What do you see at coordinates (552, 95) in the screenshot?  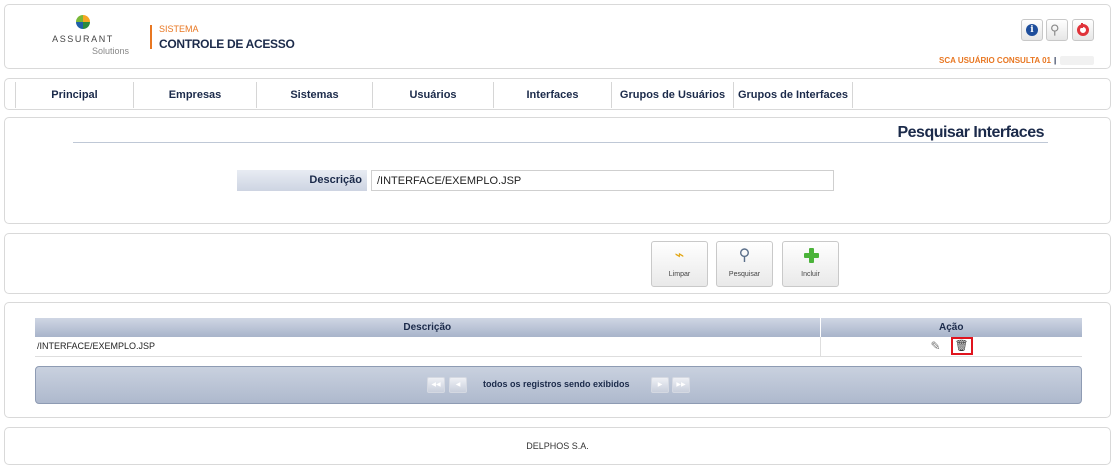 I see `nav-item-interfaces: Interfaces` at bounding box center [552, 95].